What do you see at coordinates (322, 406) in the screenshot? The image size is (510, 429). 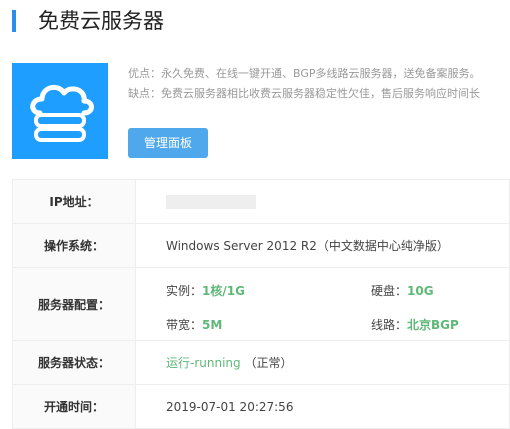 I see `open-time-value: 2019-07-01 20:27:56` at bounding box center [322, 406].